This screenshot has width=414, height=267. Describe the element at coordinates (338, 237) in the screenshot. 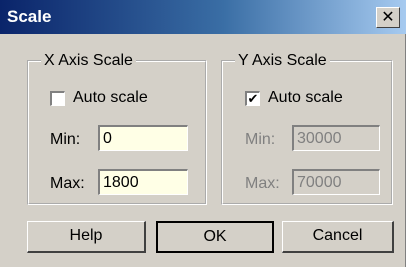

I see `cancel-button: Cancel` at that location.